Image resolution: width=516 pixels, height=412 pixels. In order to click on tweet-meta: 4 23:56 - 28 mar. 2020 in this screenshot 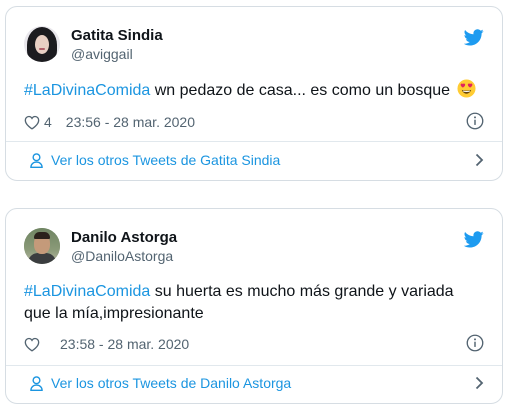, I will do `click(109, 122)`.